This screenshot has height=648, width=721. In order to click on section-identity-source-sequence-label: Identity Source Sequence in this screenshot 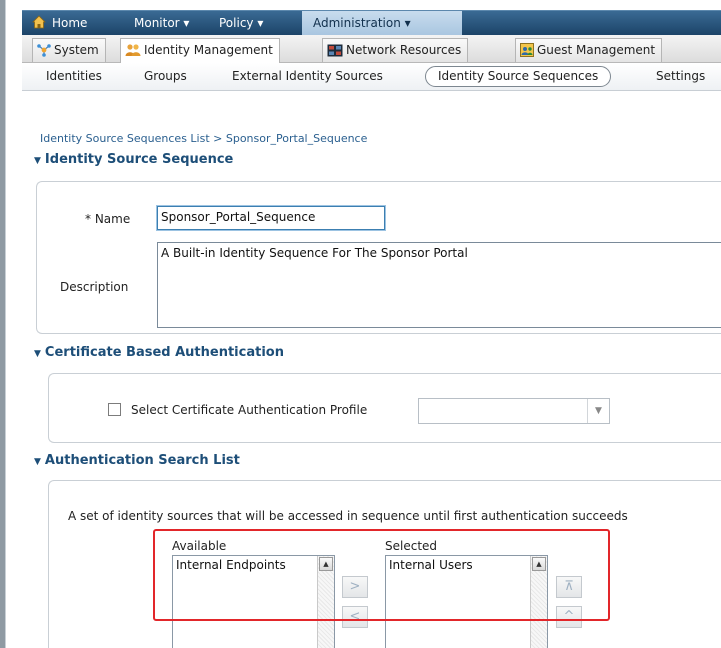, I will do `click(139, 159)`.